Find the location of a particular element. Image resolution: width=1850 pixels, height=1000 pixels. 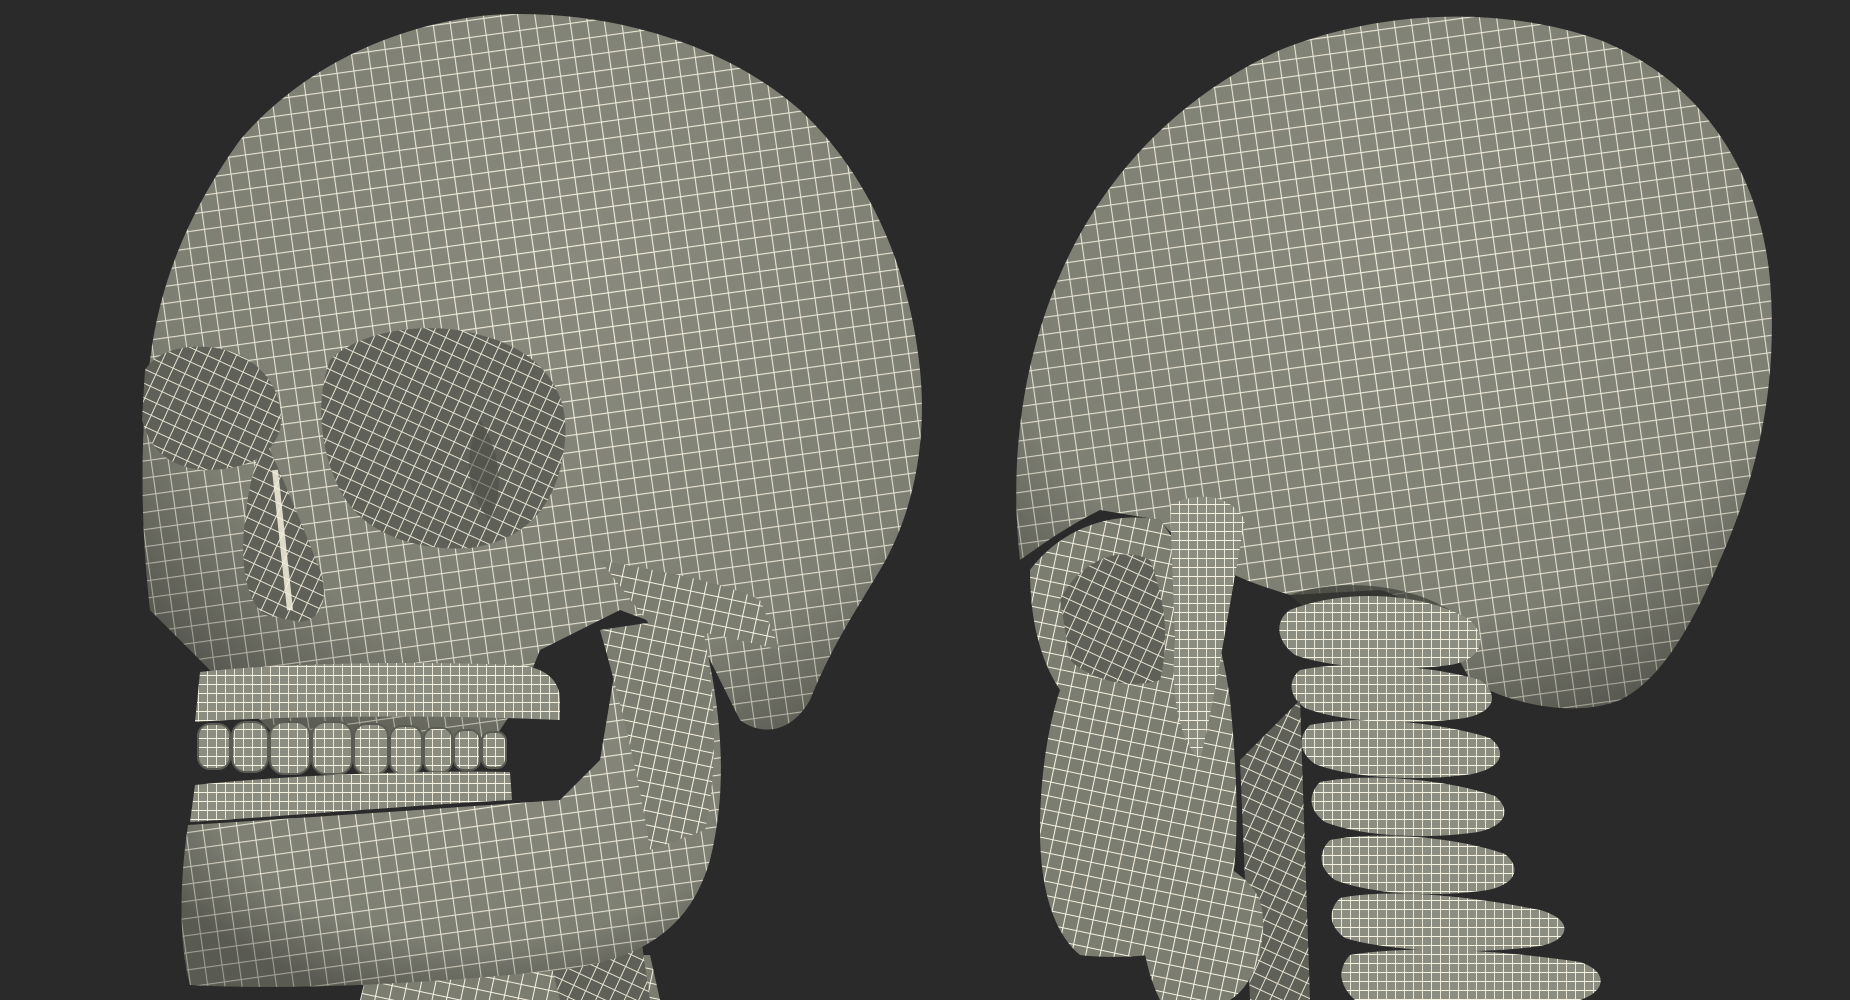

maxilla-shape is located at coordinates (377, 692).